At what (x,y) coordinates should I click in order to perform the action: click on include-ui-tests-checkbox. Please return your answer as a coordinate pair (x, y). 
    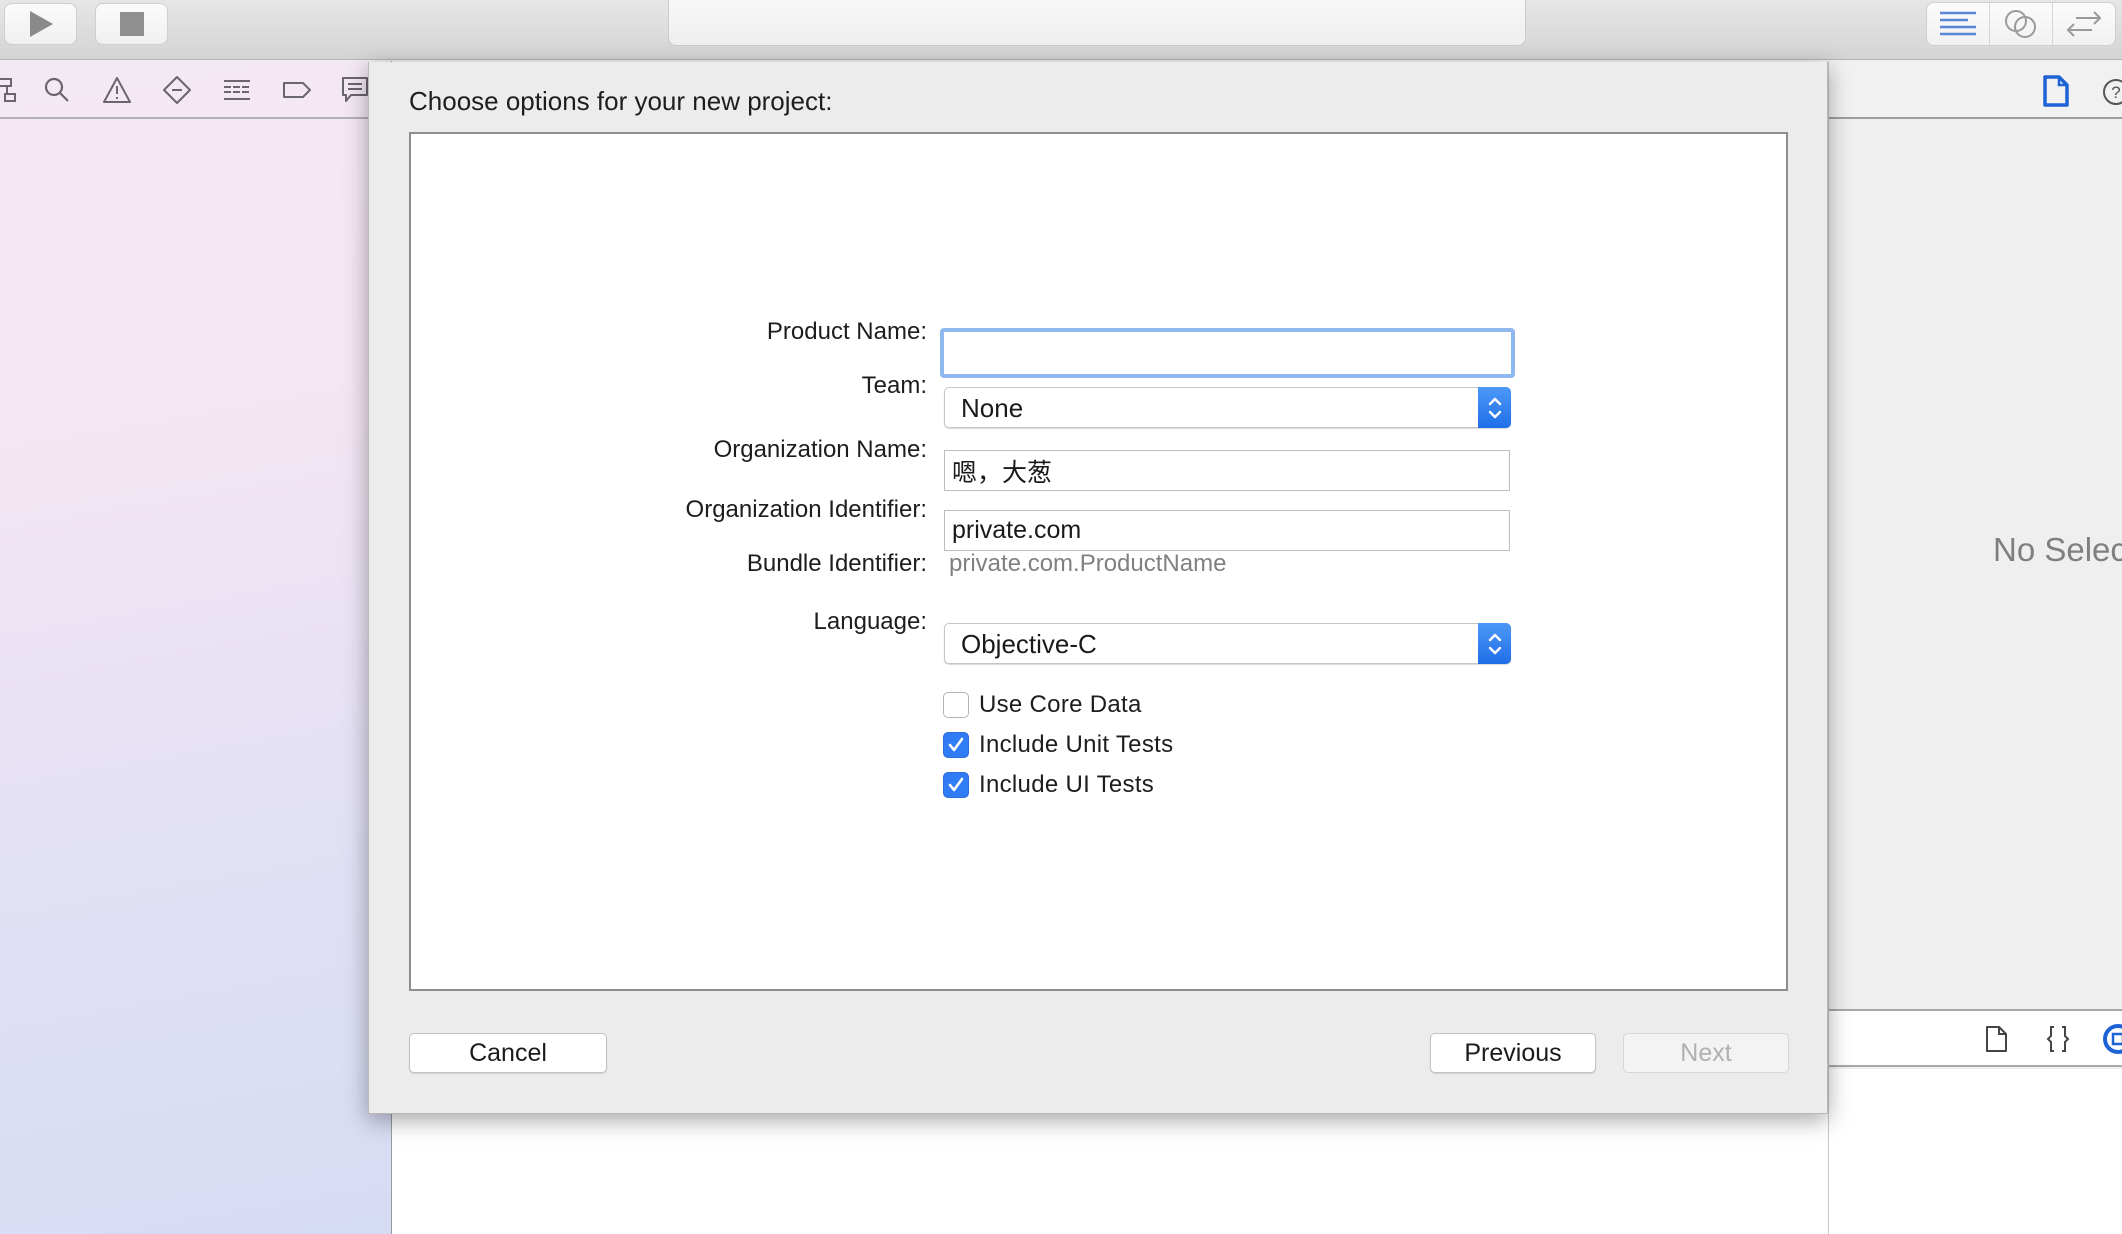
    Looking at the image, I should click on (956, 785).